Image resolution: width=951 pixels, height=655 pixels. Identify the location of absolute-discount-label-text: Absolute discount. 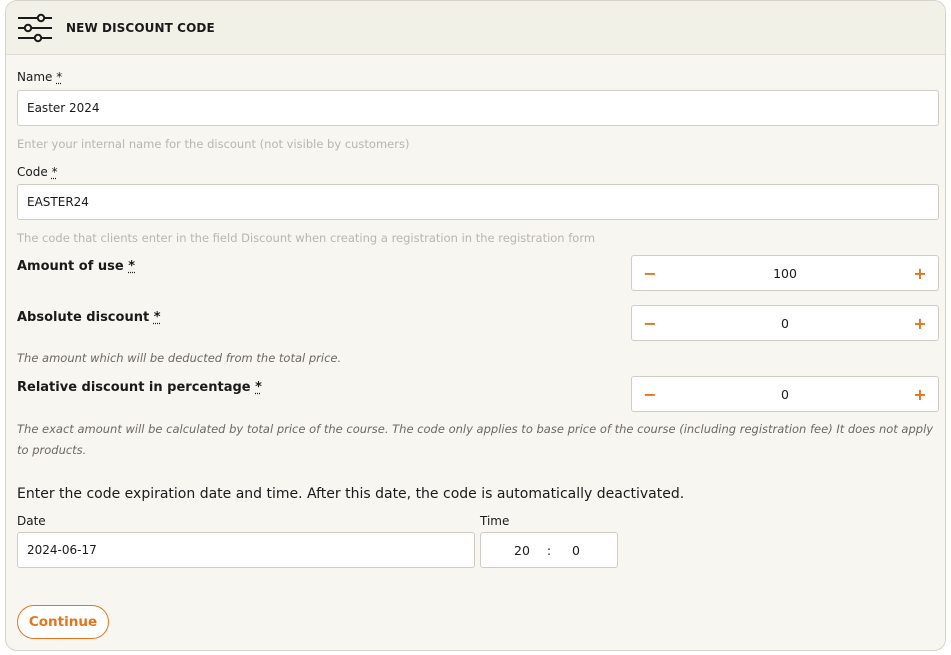
(83, 317).